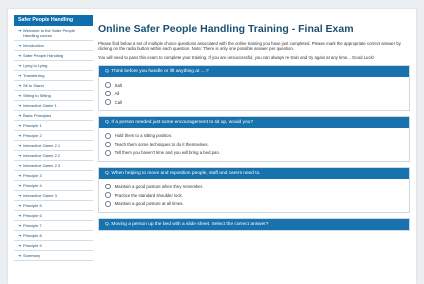 The height and width of the screenshot is (284, 424). Describe the element at coordinates (118, 85) in the screenshot. I see `answer-label: Salt` at that location.